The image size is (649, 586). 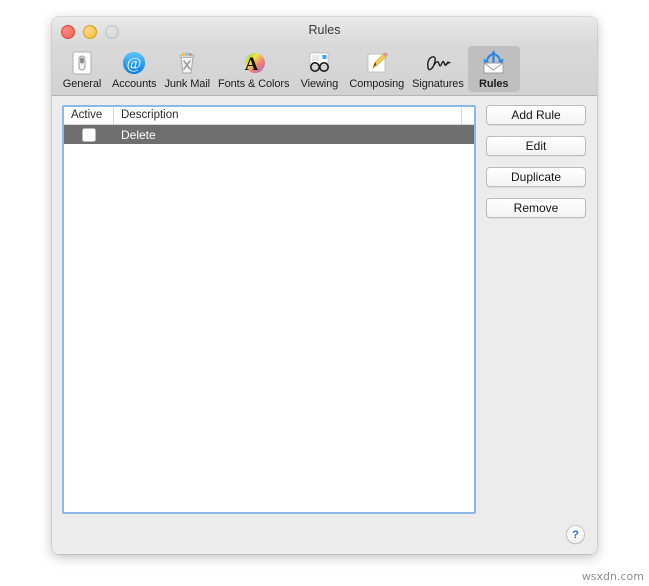 What do you see at coordinates (536, 146) in the screenshot?
I see `edit-button: Edit` at bounding box center [536, 146].